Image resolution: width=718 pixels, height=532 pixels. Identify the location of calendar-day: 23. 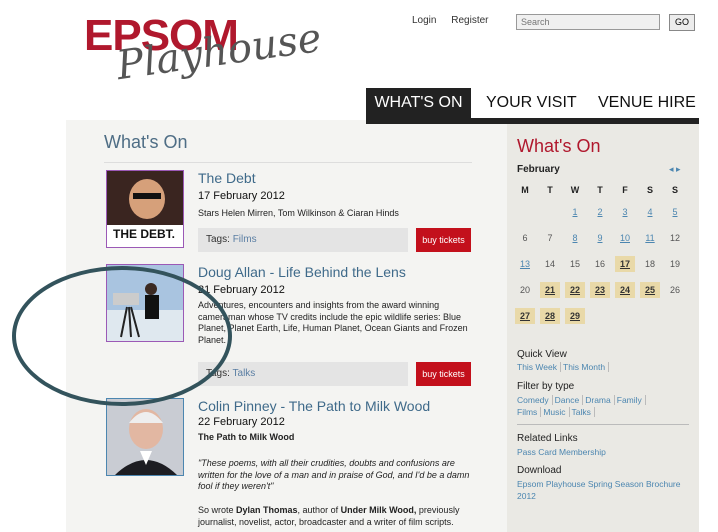
(600, 290).